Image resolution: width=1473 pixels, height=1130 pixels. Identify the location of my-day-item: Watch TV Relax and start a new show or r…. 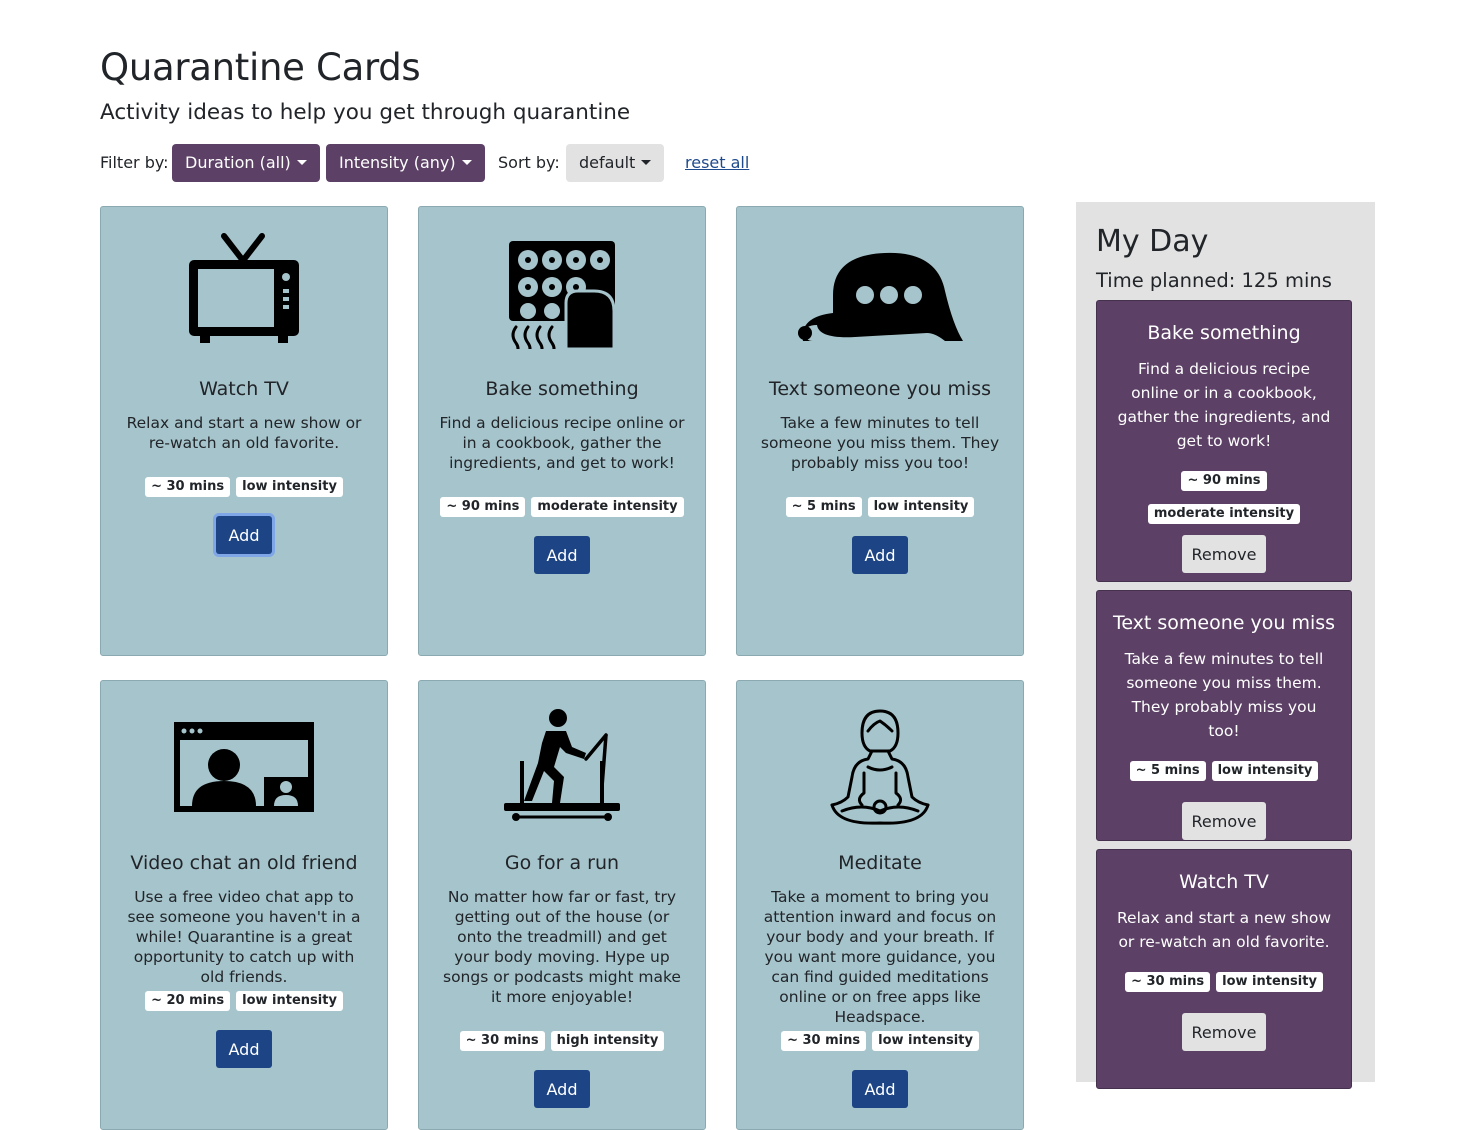
(1224, 969).